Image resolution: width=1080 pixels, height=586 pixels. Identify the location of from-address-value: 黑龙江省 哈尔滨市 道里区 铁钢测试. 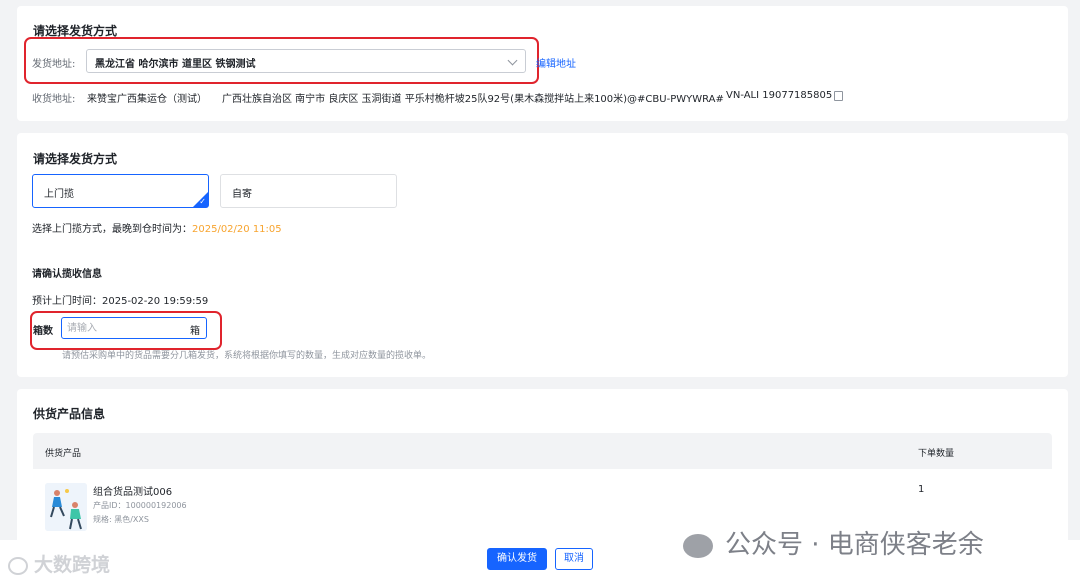
(175, 64).